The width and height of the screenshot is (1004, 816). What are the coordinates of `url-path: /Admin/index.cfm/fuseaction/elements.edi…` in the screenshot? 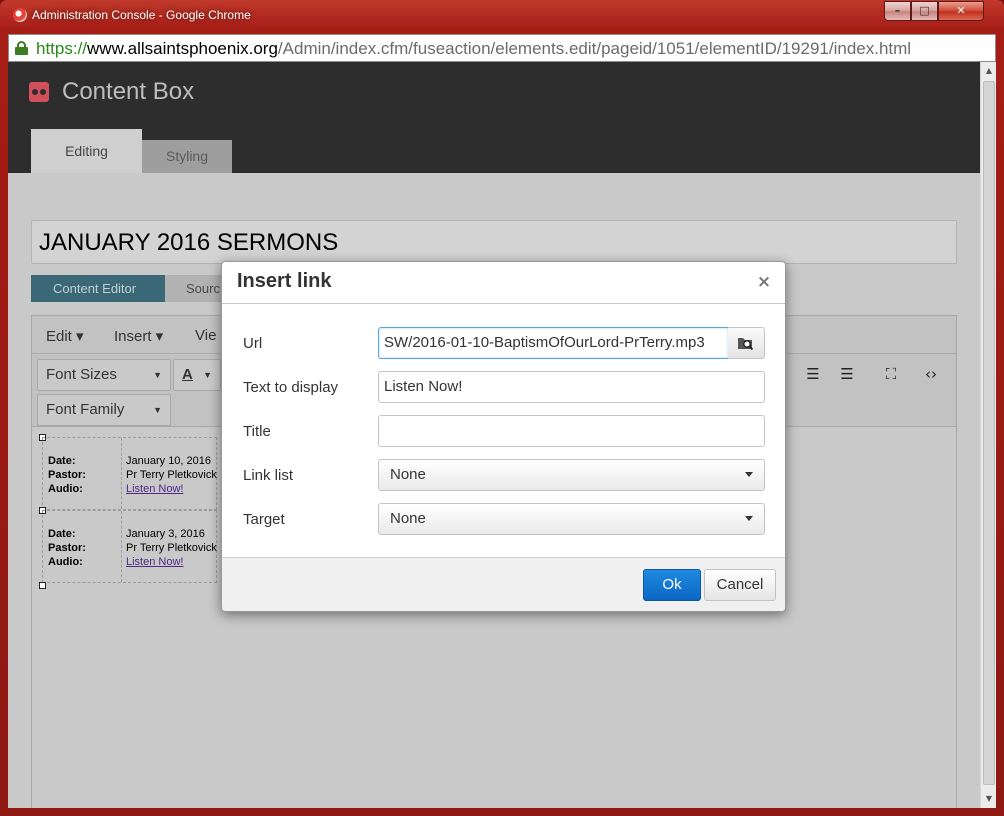 It's located at (594, 48).